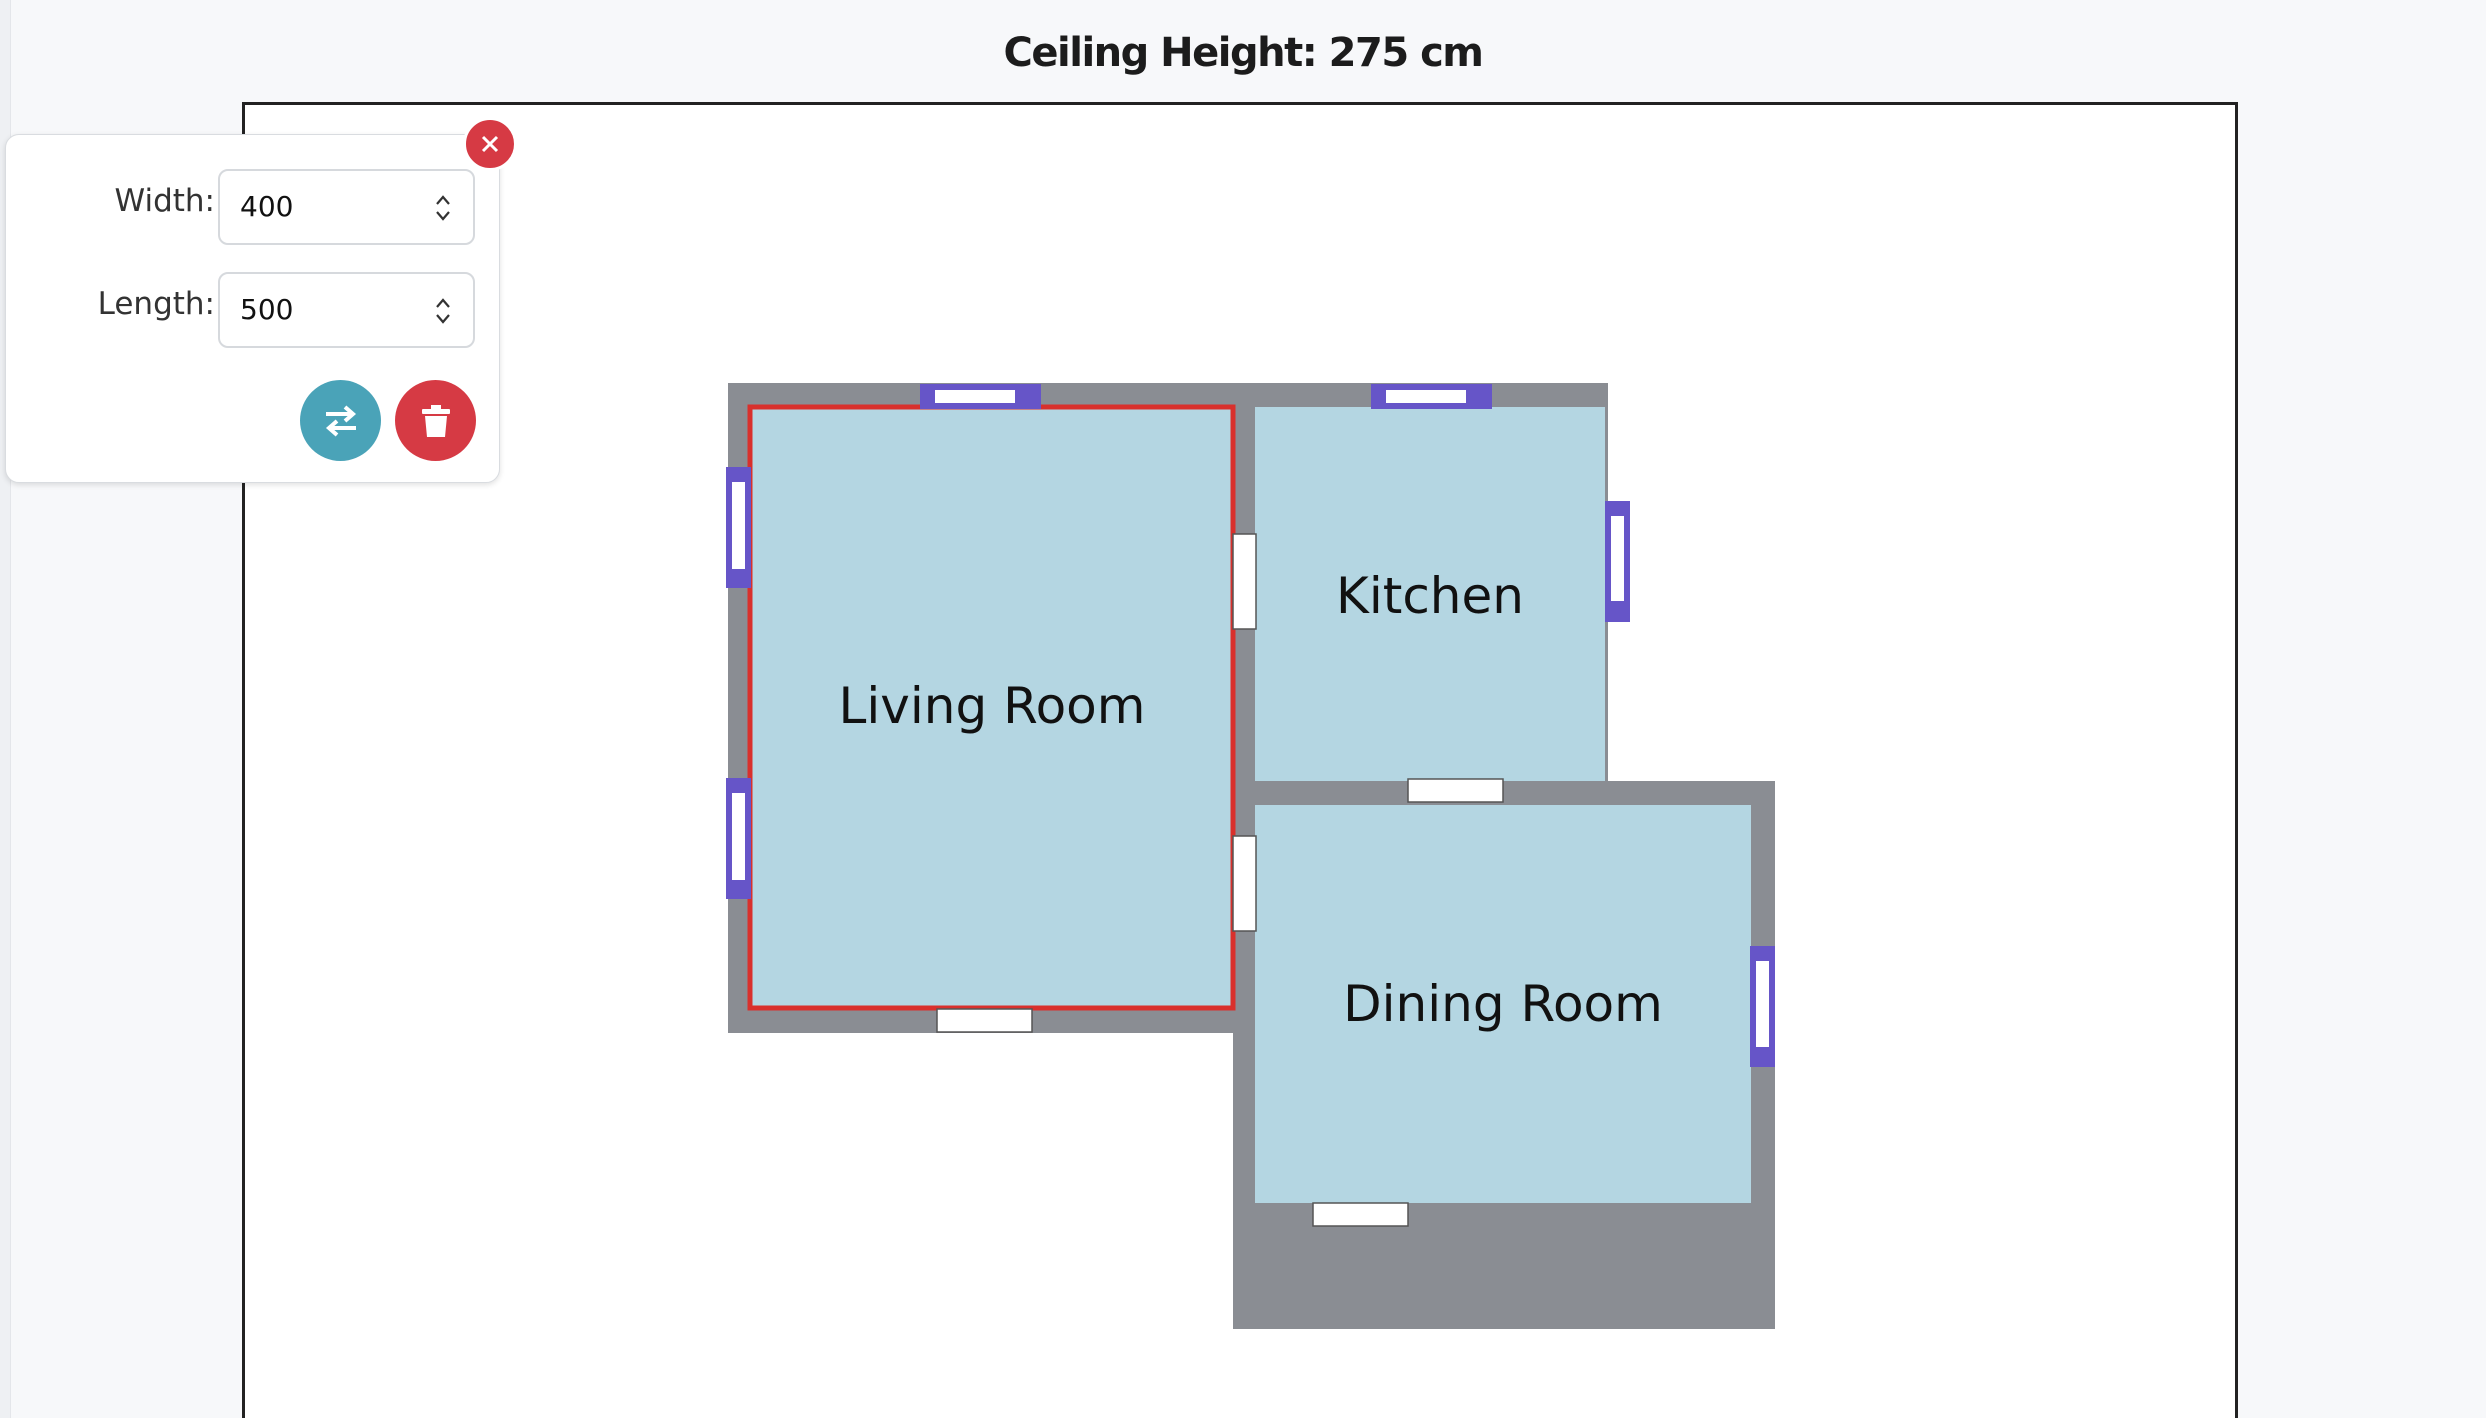 The width and height of the screenshot is (2486, 1418). Describe the element at coordinates (1455, 790) in the screenshot. I see `door-kitchen-dining` at that location.